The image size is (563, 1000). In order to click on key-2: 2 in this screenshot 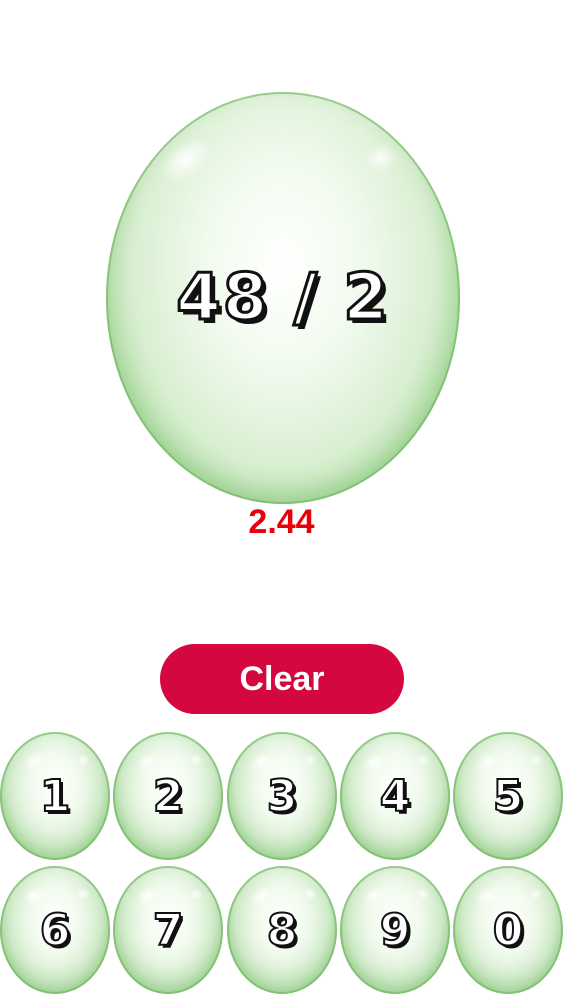, I will do `click(168, 796)`.